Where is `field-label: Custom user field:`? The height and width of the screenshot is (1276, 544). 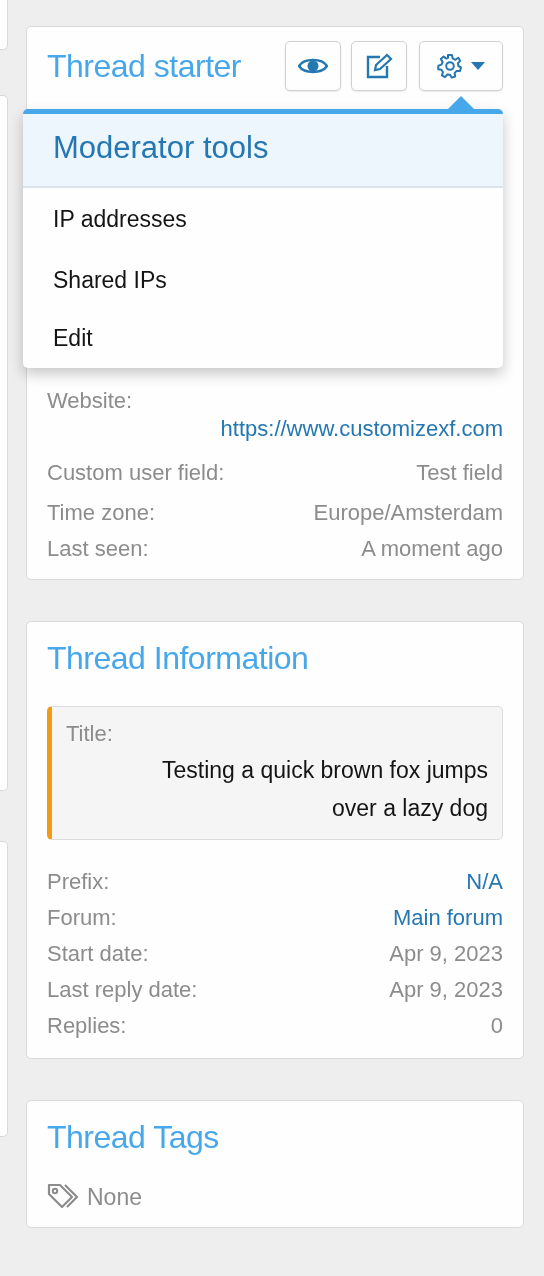 field-label: Custom user field: is located at coordinates (136, 473).